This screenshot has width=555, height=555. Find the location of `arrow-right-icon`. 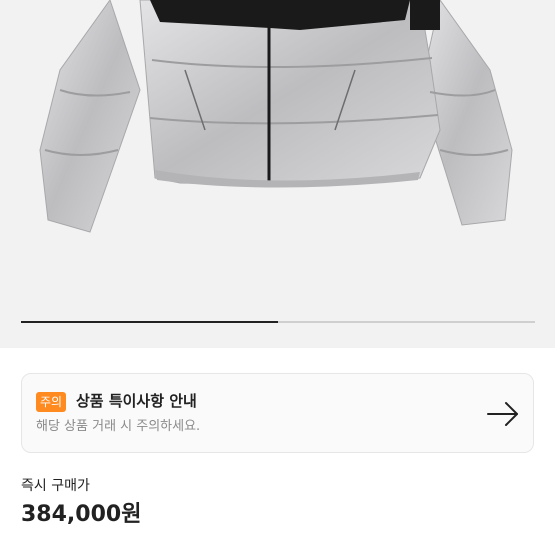

arrow-right-icon is located at coordinates (503, 416).